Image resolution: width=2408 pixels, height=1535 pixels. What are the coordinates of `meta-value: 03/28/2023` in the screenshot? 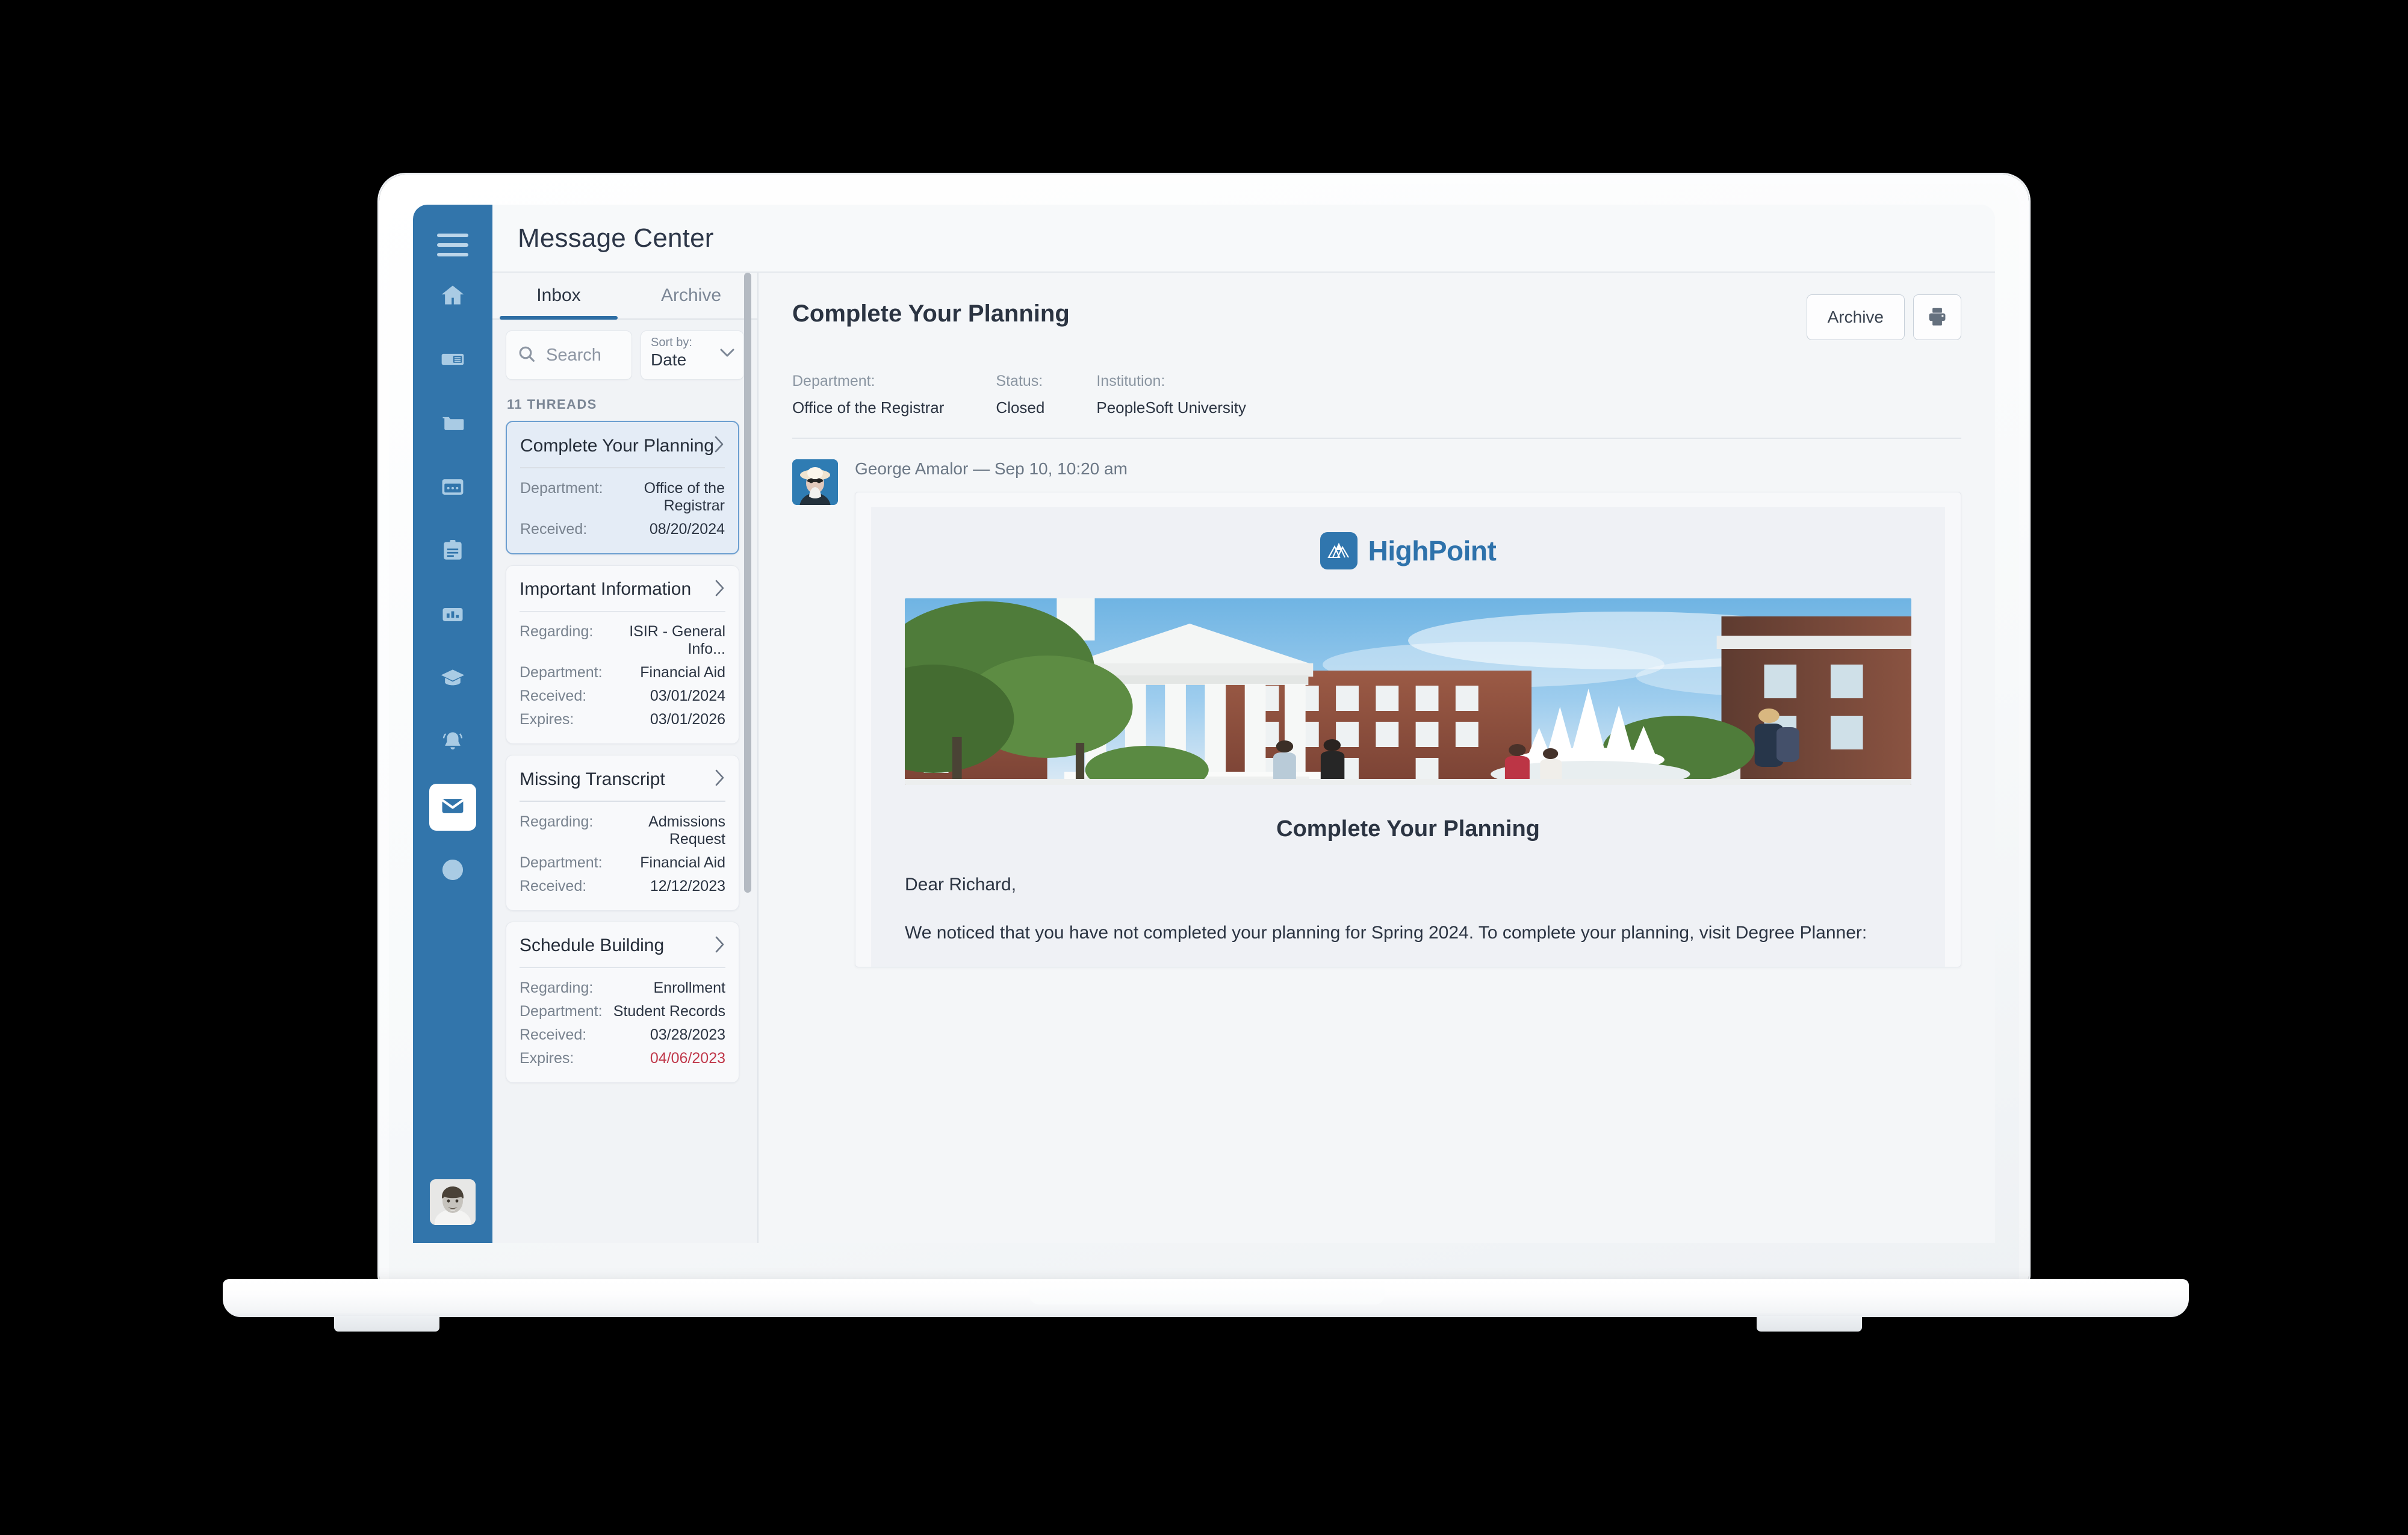 It's located at (687, 1034).